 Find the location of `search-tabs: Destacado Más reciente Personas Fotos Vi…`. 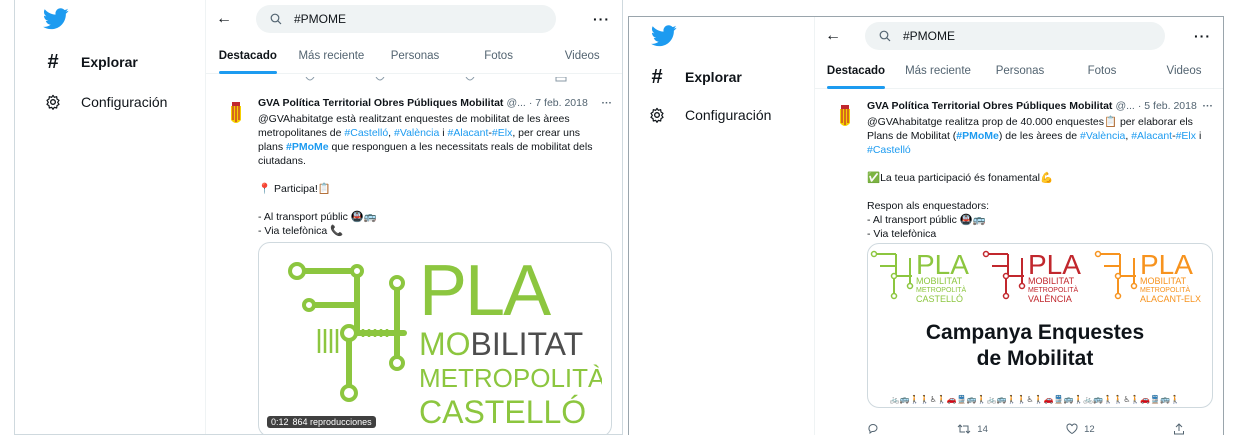

search-tabs: Destacado Más reciente Personas Fotos Vi… is located at coordinates (414, 59).